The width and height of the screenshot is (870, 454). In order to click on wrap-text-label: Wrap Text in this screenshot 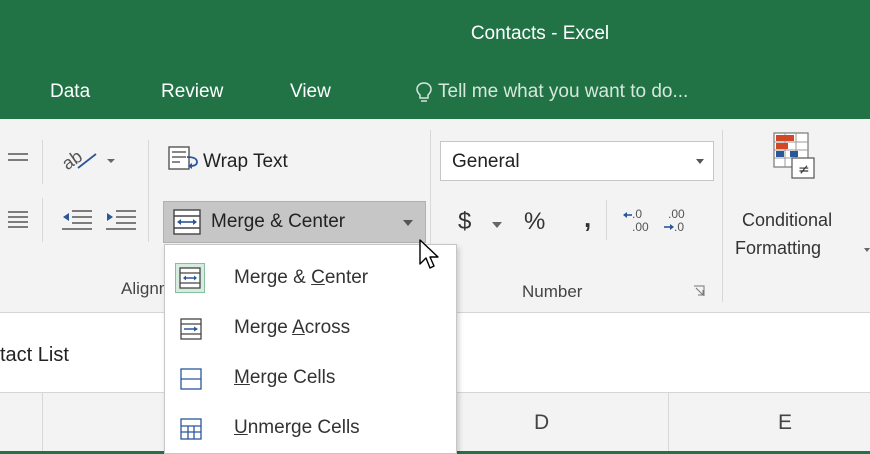, I will do `click(245, 161)`.